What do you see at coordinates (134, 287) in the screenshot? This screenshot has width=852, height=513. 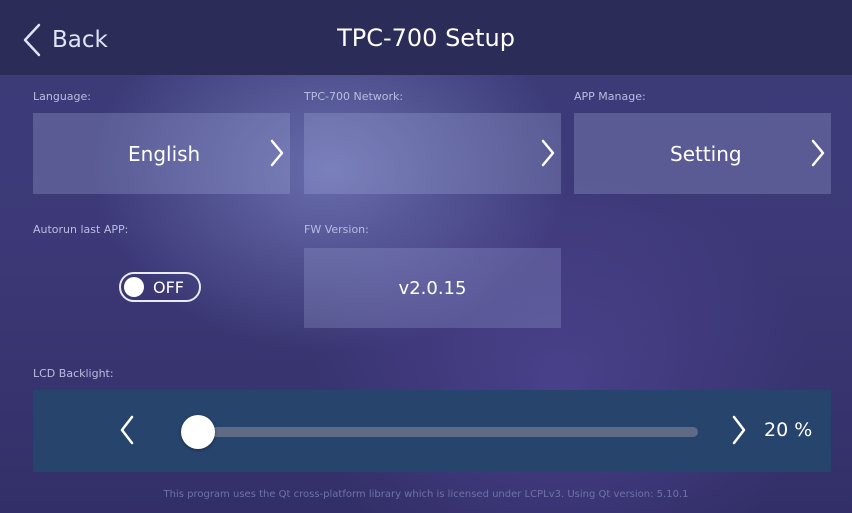 I see `toggle-knob` at bounding box center [134, 287].